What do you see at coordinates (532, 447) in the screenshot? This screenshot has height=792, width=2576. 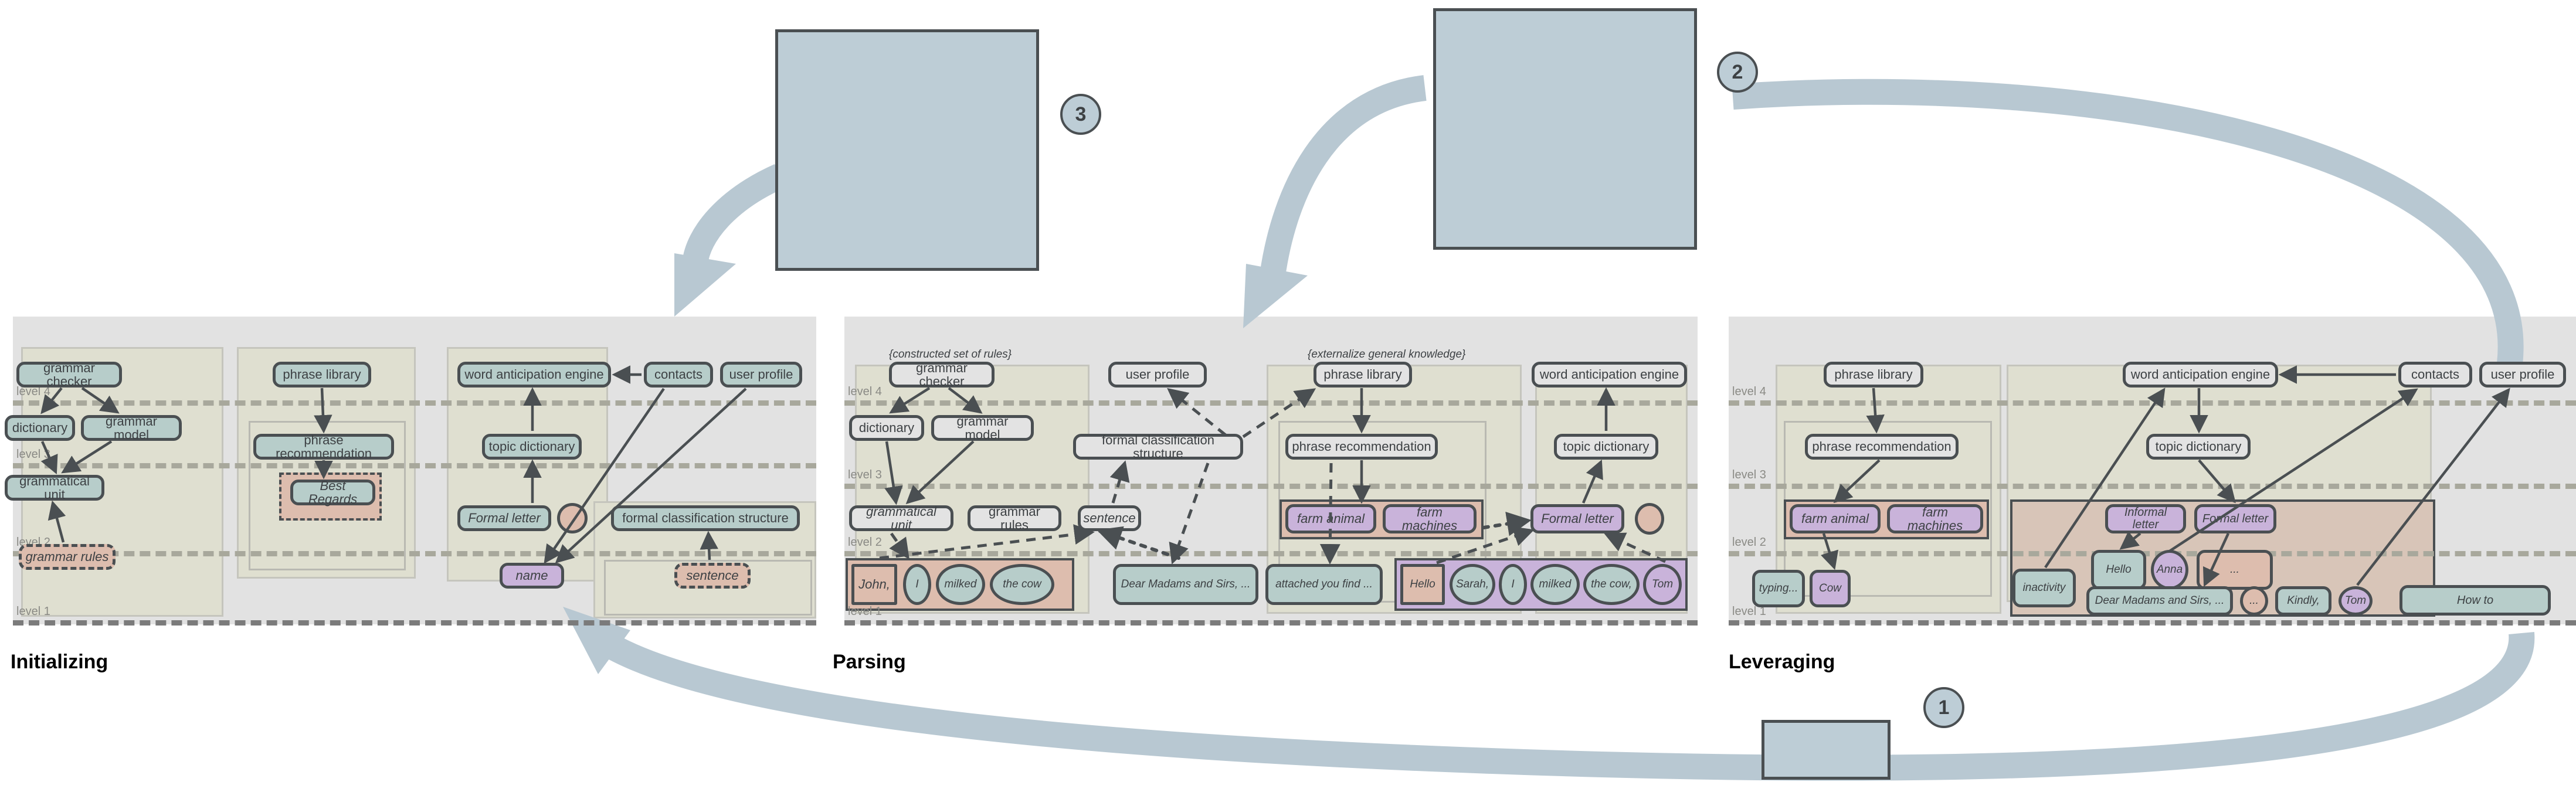 I see `node-topic-dictionary-init: topic dictionary` at bounding box center [532, 447].